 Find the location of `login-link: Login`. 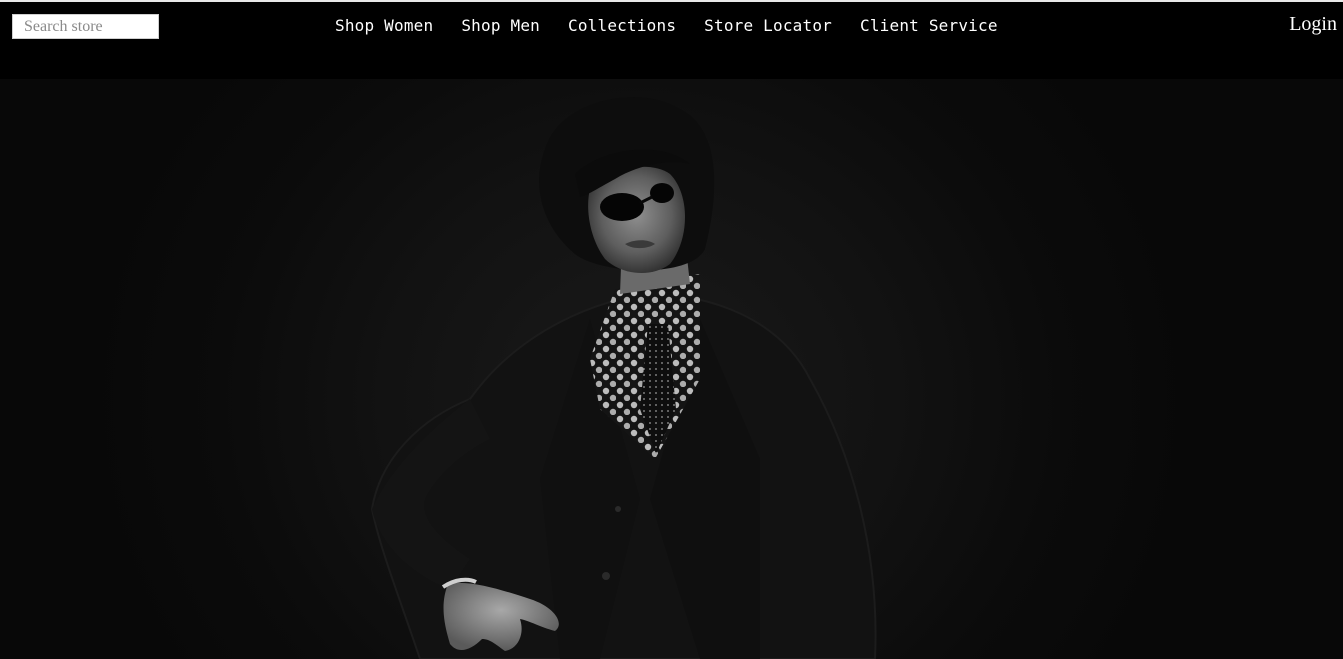

login-link: Login is located at coordinates (1313, 24).